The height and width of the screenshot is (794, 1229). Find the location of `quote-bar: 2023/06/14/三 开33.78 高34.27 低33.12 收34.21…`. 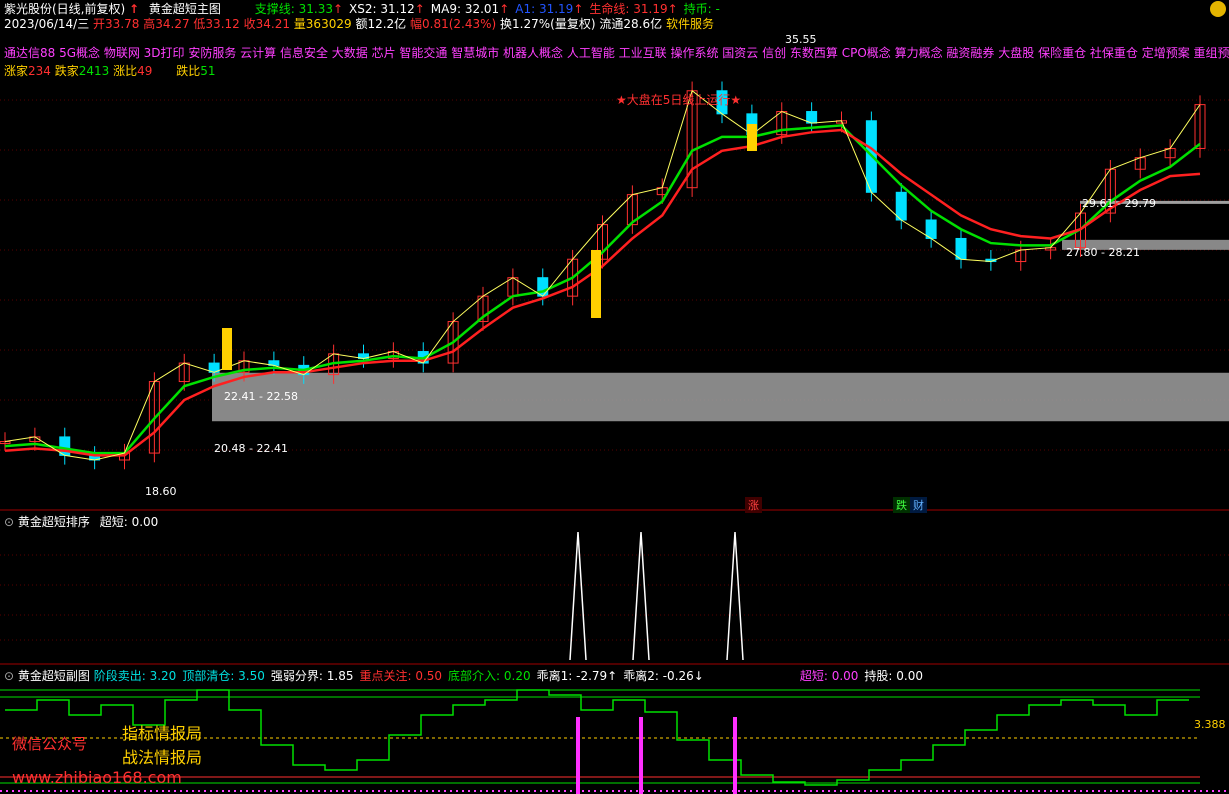

quote-bar: 2023/06/14/三 开33.78 高34.27 低33.12 收34.21… is located at coordinates (359, 23).